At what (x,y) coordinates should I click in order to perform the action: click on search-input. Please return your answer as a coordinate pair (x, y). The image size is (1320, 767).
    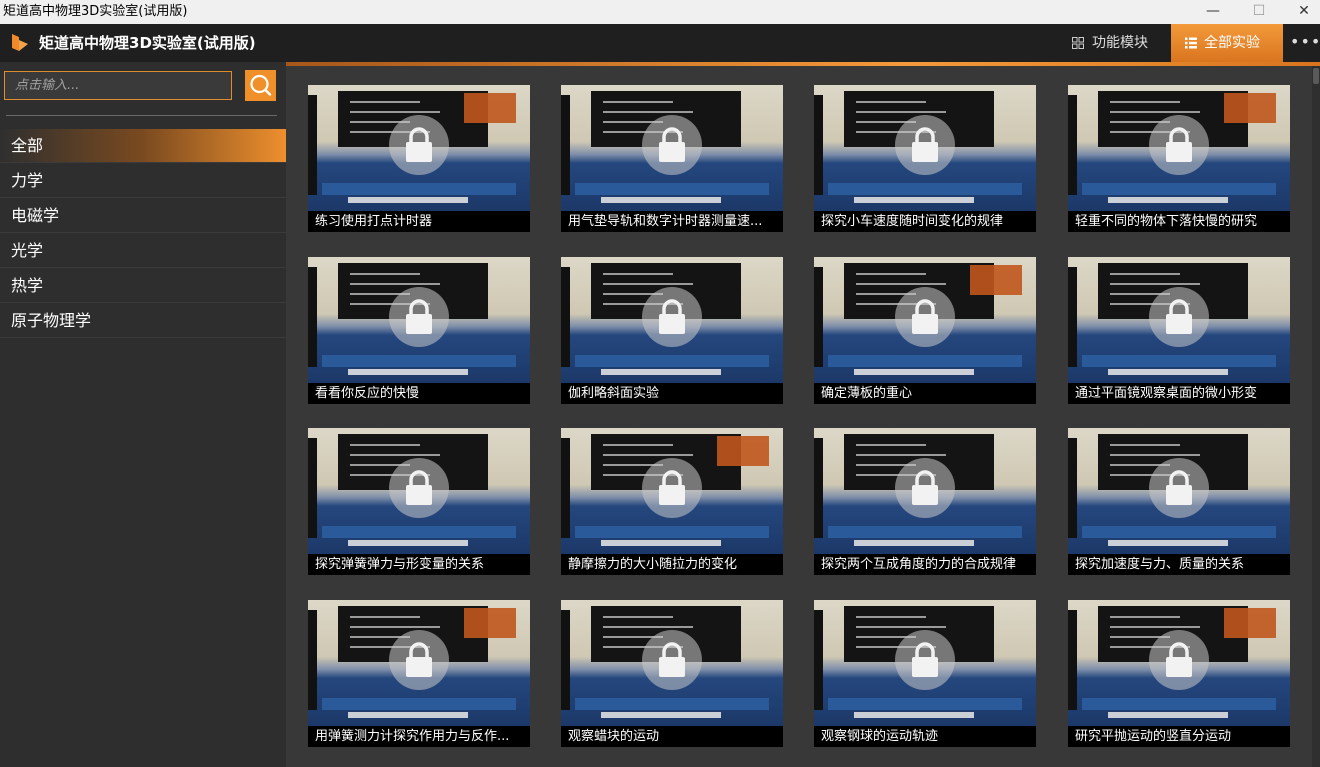
    Looking at the image, I should click on (118, 85).